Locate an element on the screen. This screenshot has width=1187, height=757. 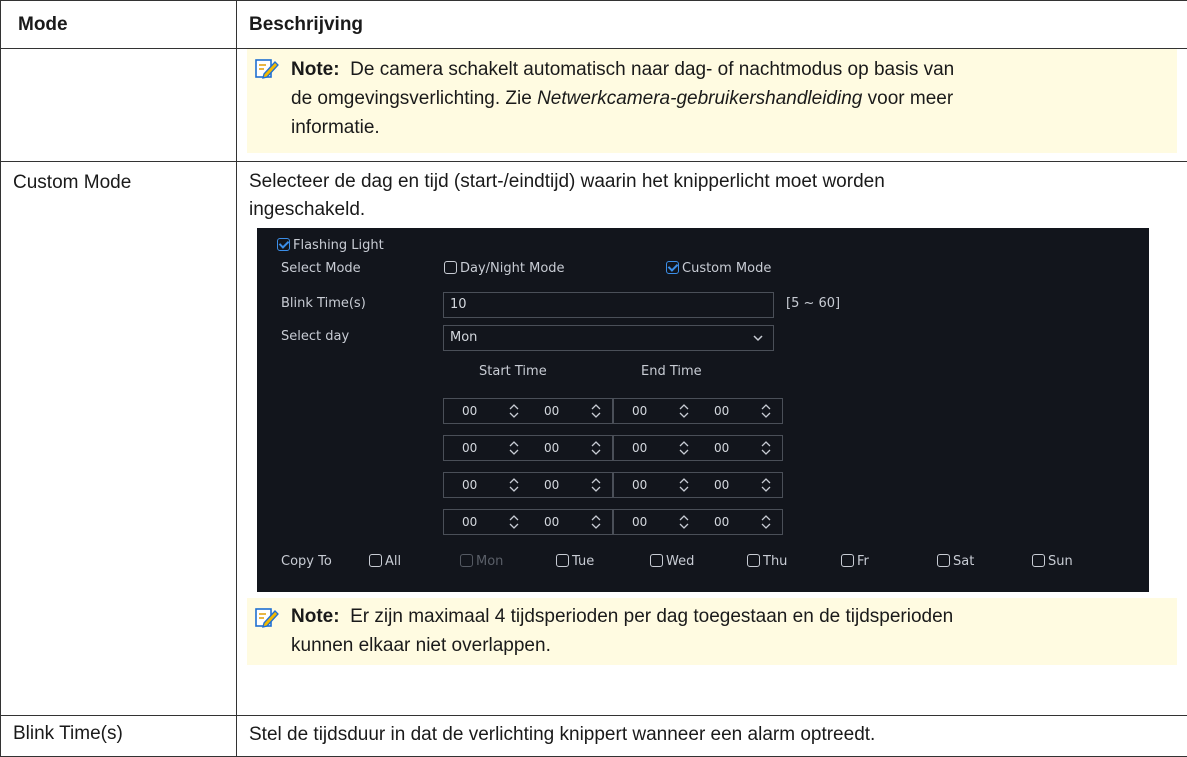
copy-day-wed: Wed is located at coordinates (672, 561).